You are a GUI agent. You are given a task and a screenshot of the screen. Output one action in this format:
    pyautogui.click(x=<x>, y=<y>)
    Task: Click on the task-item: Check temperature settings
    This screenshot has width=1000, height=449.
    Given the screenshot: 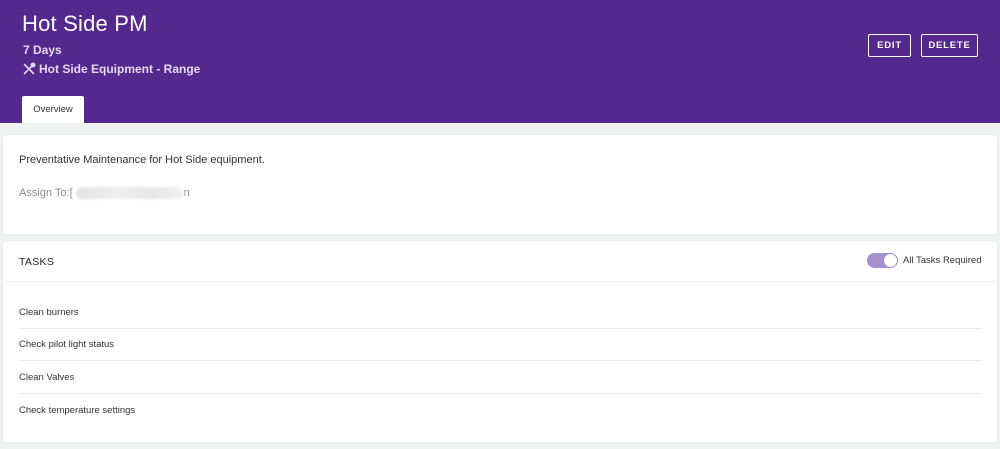 What is the action you would take?
    pyautogui.click(x=77, y=410)
    